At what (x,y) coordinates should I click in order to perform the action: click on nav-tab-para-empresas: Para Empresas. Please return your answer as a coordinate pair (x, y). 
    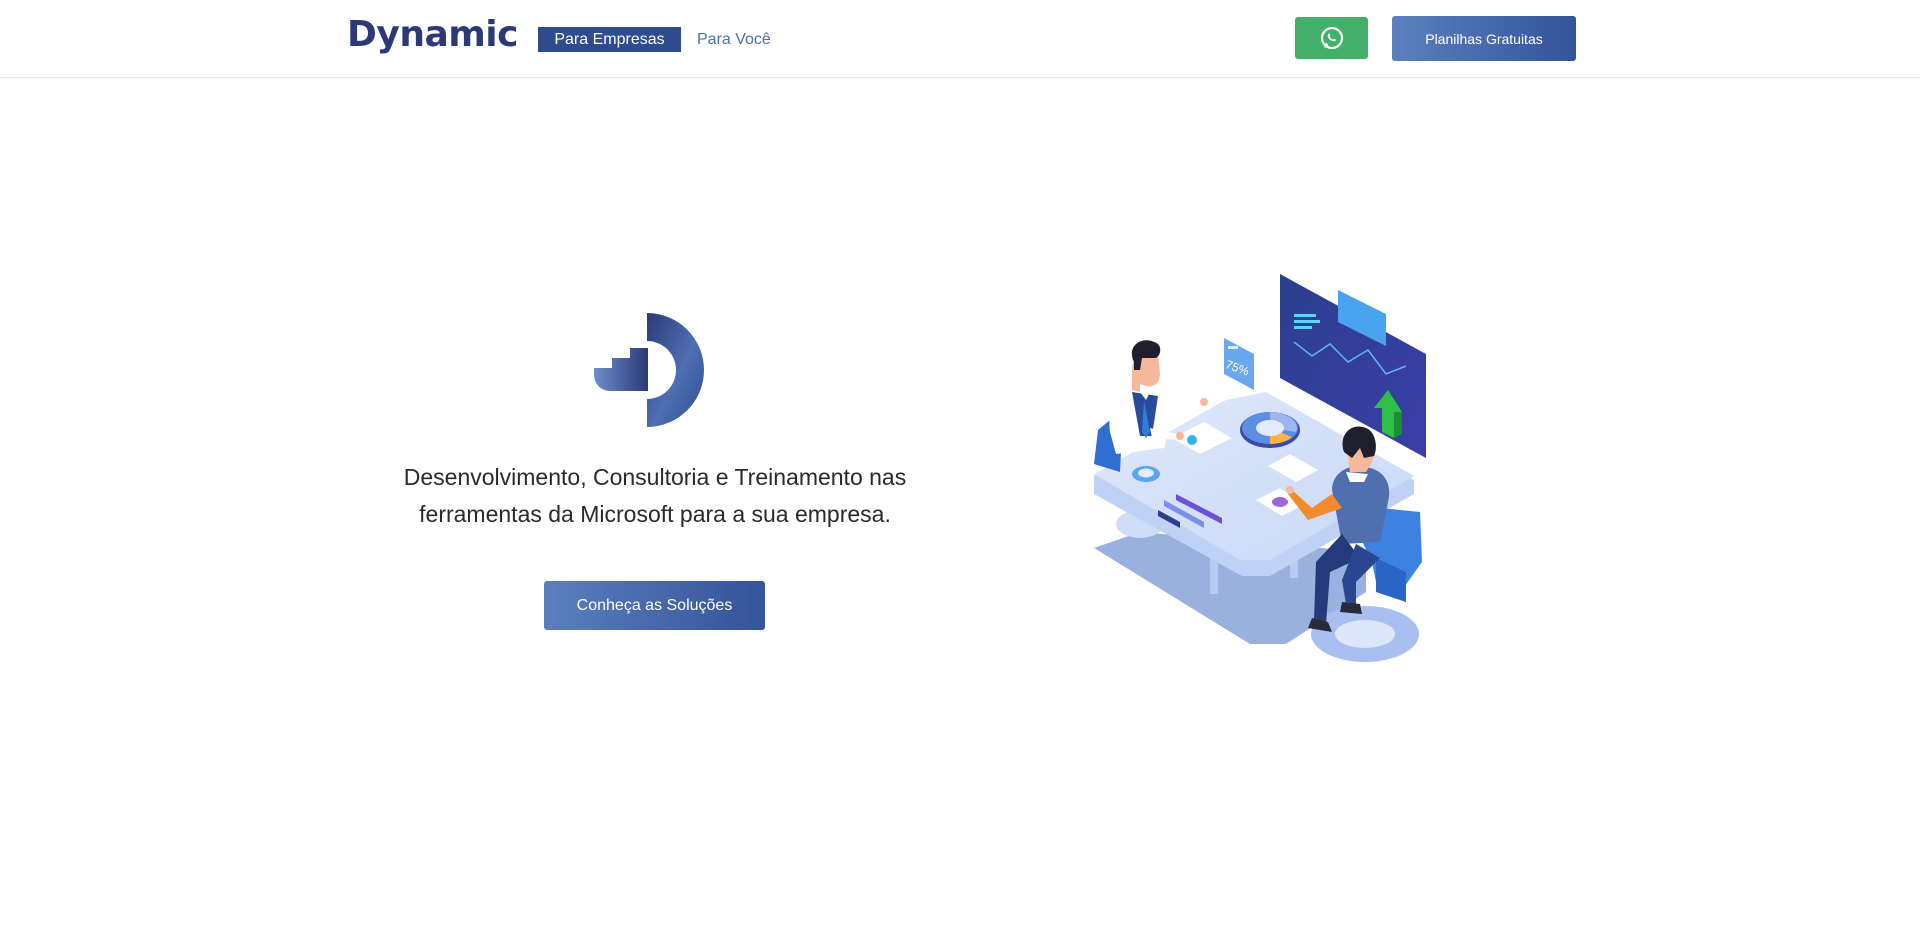
    Looking at the image, I should click on (609, 39).